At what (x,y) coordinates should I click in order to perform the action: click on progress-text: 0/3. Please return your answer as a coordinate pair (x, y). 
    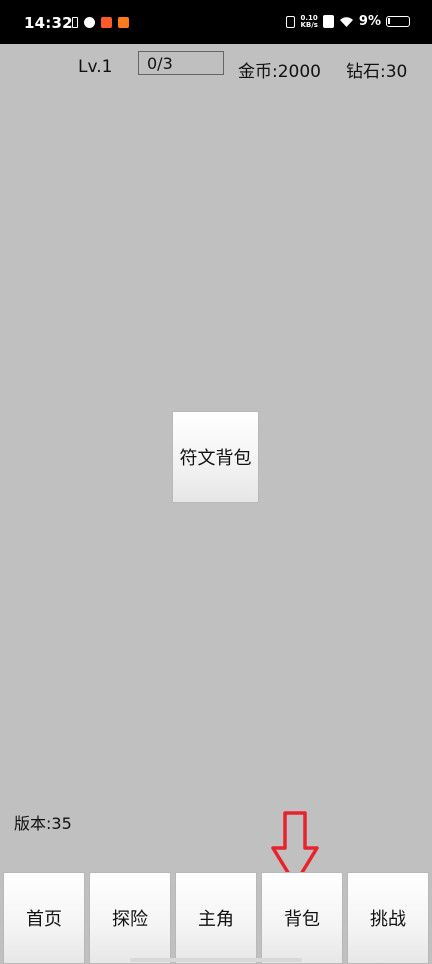
    Looking at the image, I should click on (160, 63).